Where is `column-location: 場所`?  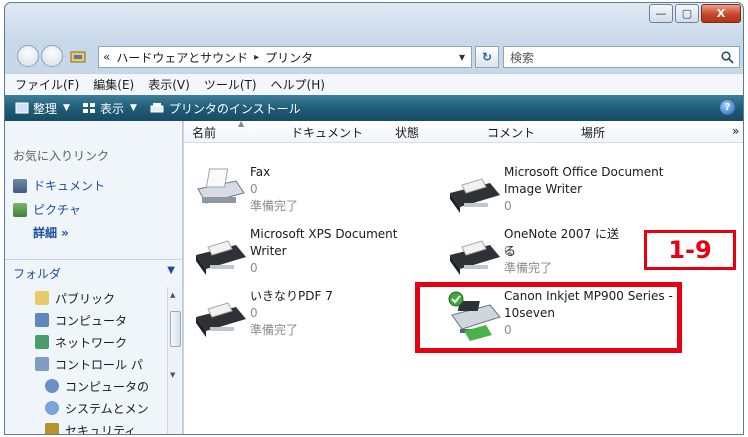 column-location: 場所 is located at coordinates (593, 132).